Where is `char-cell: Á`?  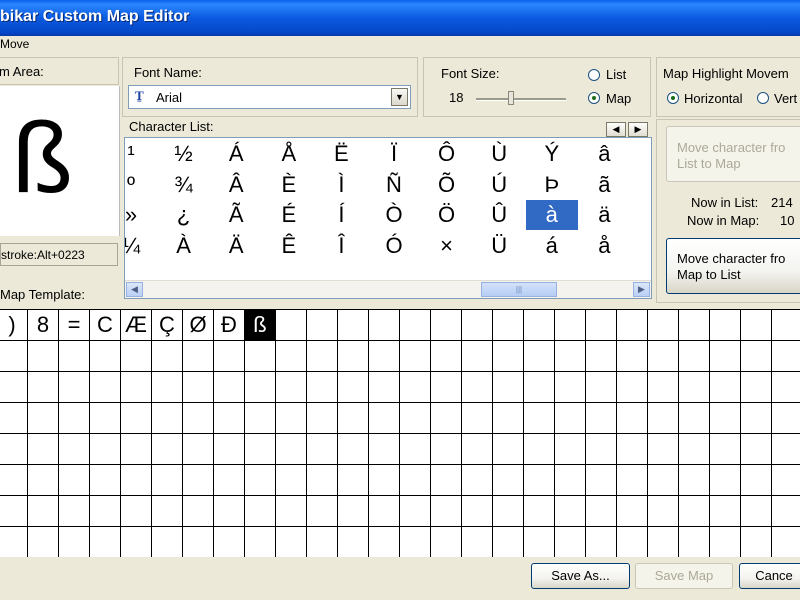 char-cell: Á is located at coordinates (236, 154).